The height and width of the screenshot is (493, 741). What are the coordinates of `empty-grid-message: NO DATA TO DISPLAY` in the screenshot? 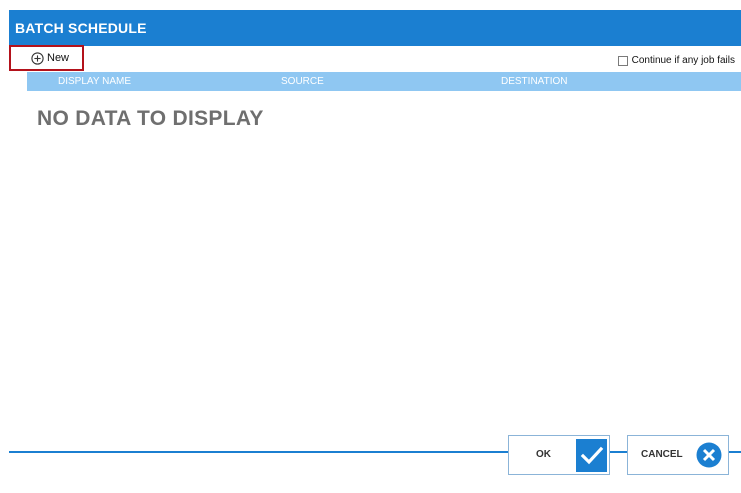 It's located at (150, 118).